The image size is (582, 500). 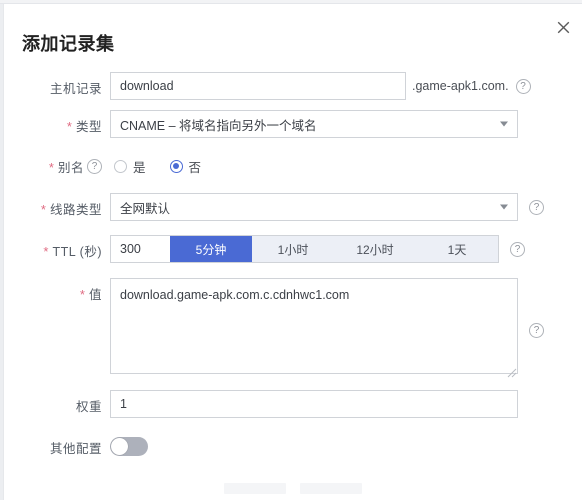 What do you see at coordinates (69, 126) in the screenshot?
I see `type-required-star: *` at bounding box center [69, 126].